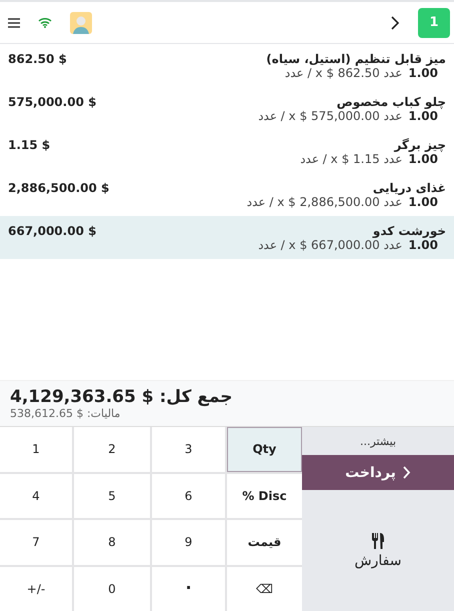 The width and height of the screenshot is (454, 611). Describe the element at coordinates (408, 231) in the screenshot. I see `product-name: خورشت کدو` at that location.